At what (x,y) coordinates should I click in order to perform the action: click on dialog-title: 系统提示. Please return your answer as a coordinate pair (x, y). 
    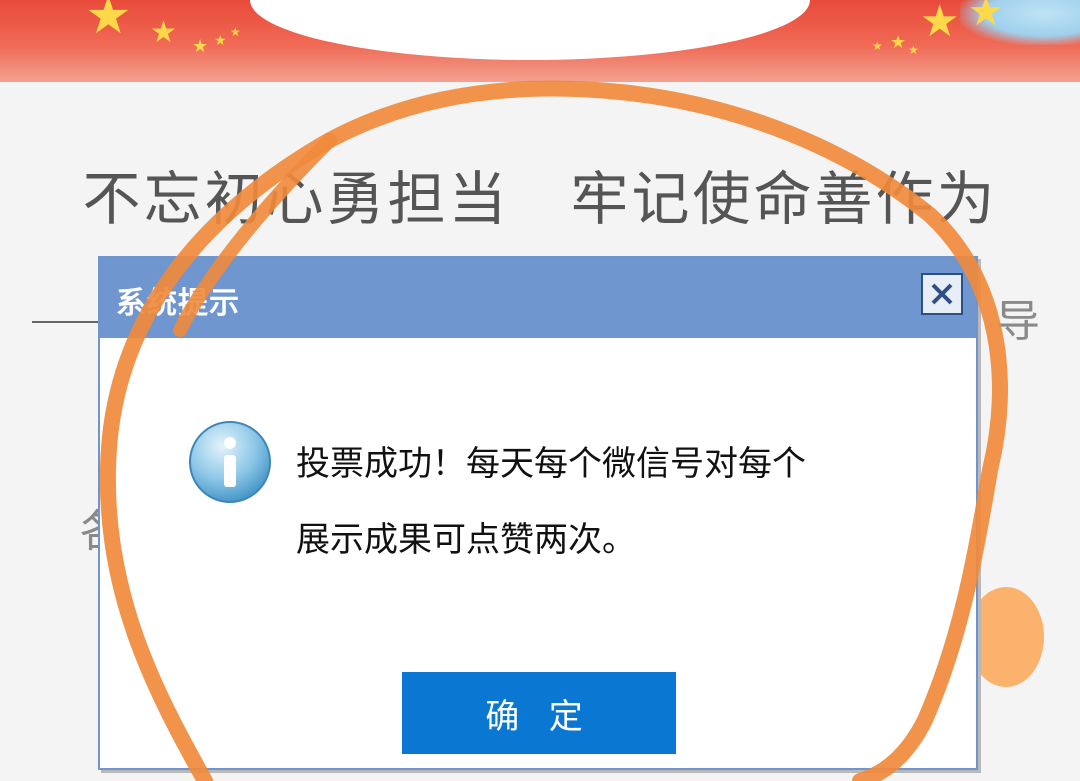
    Looking at the image, I should click on (178, 303).